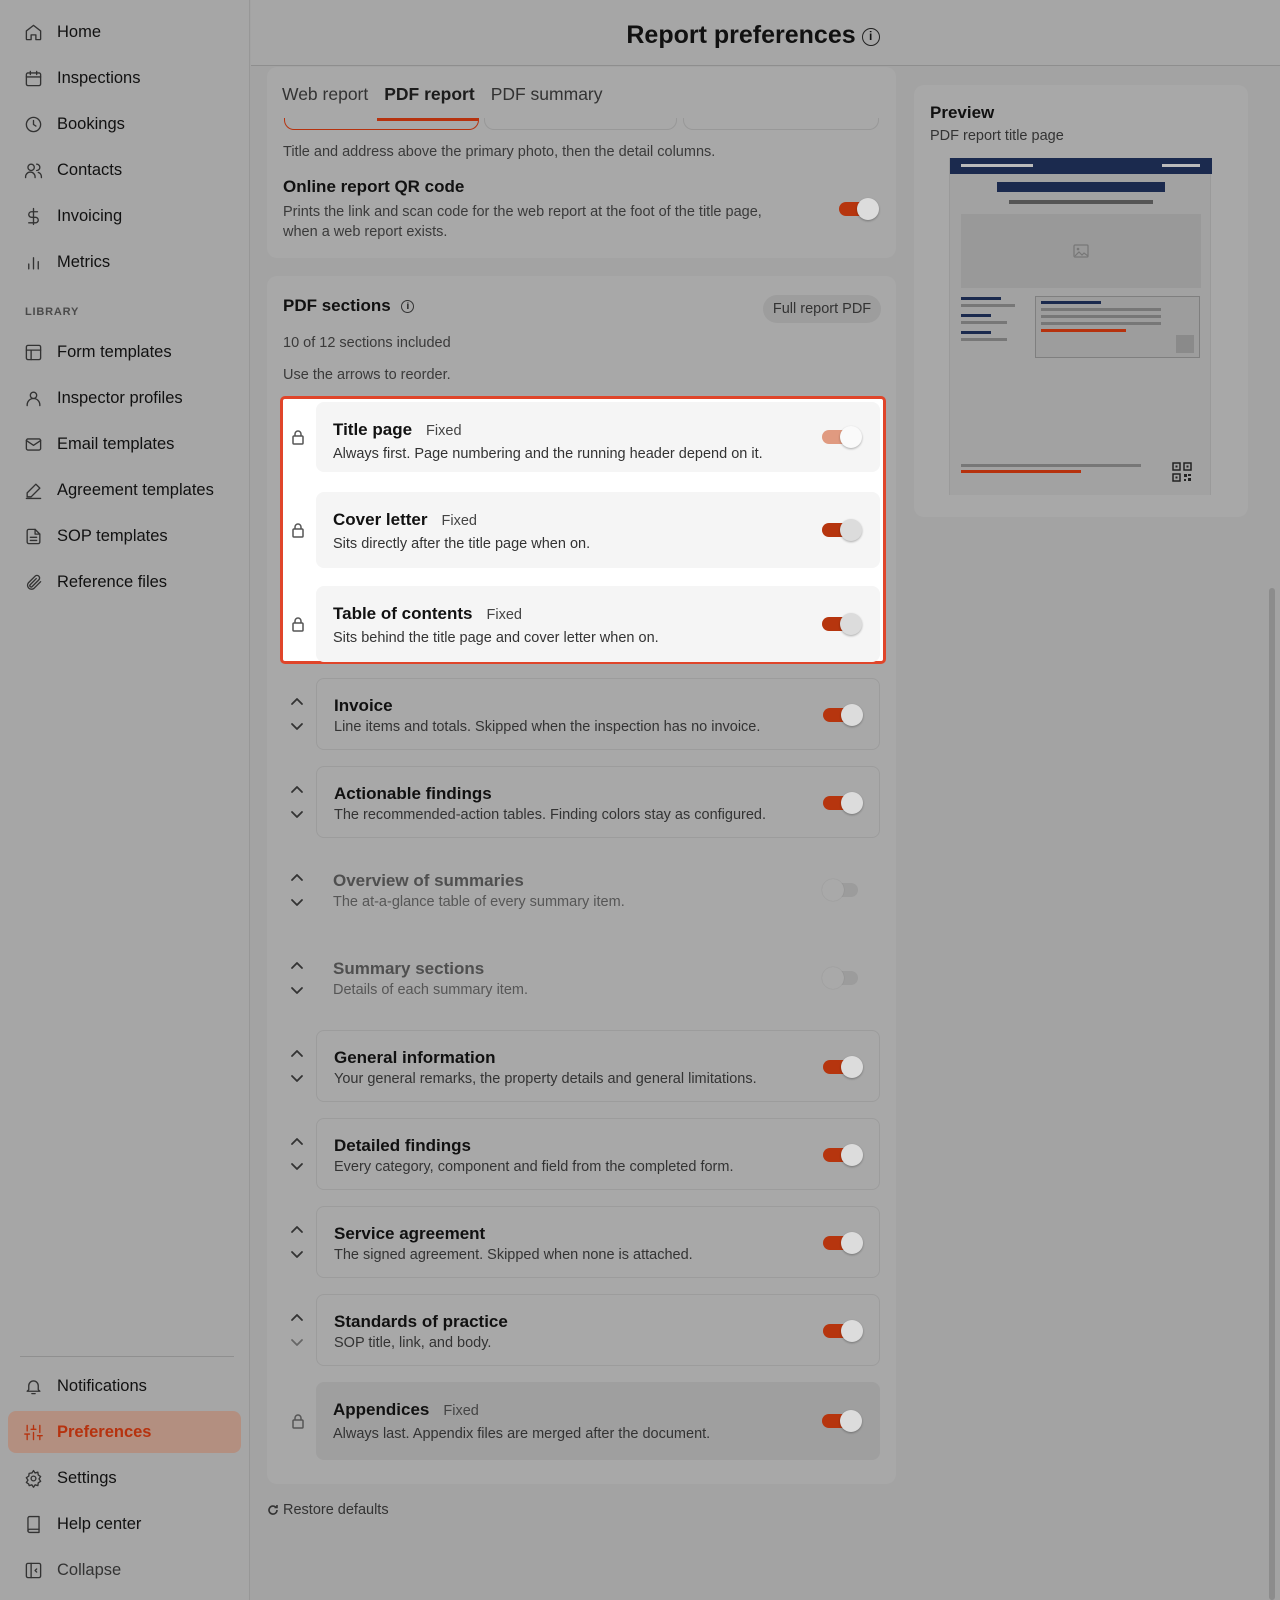 This screenshot has height=1600, width=1280. Describe the element at coordinates (124, 444) in the screenshot. I see `sidebar-item-email-templates: Email templates` at that location.